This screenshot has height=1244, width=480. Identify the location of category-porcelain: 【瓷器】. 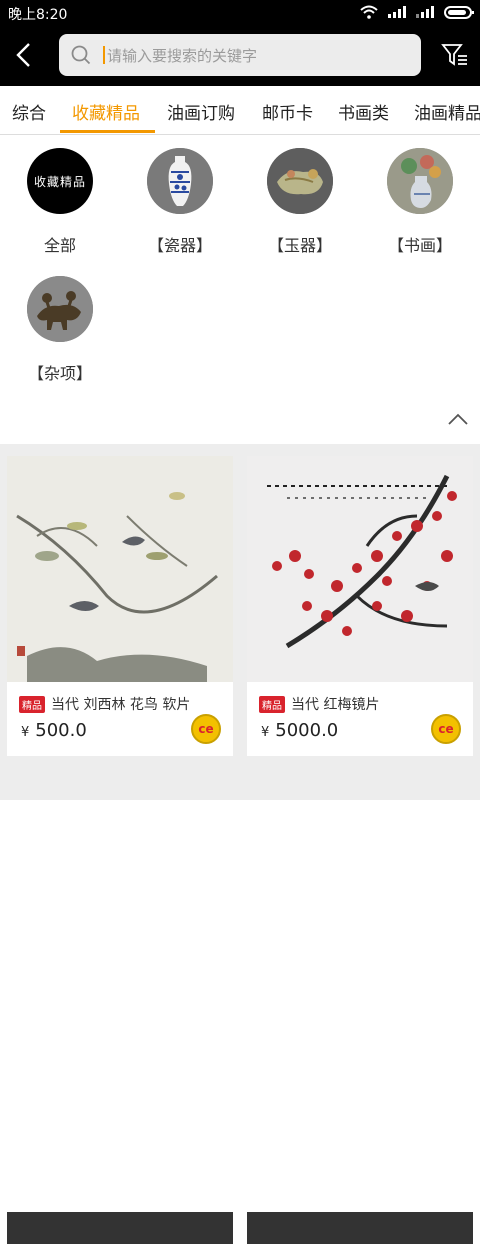
(180, 202).